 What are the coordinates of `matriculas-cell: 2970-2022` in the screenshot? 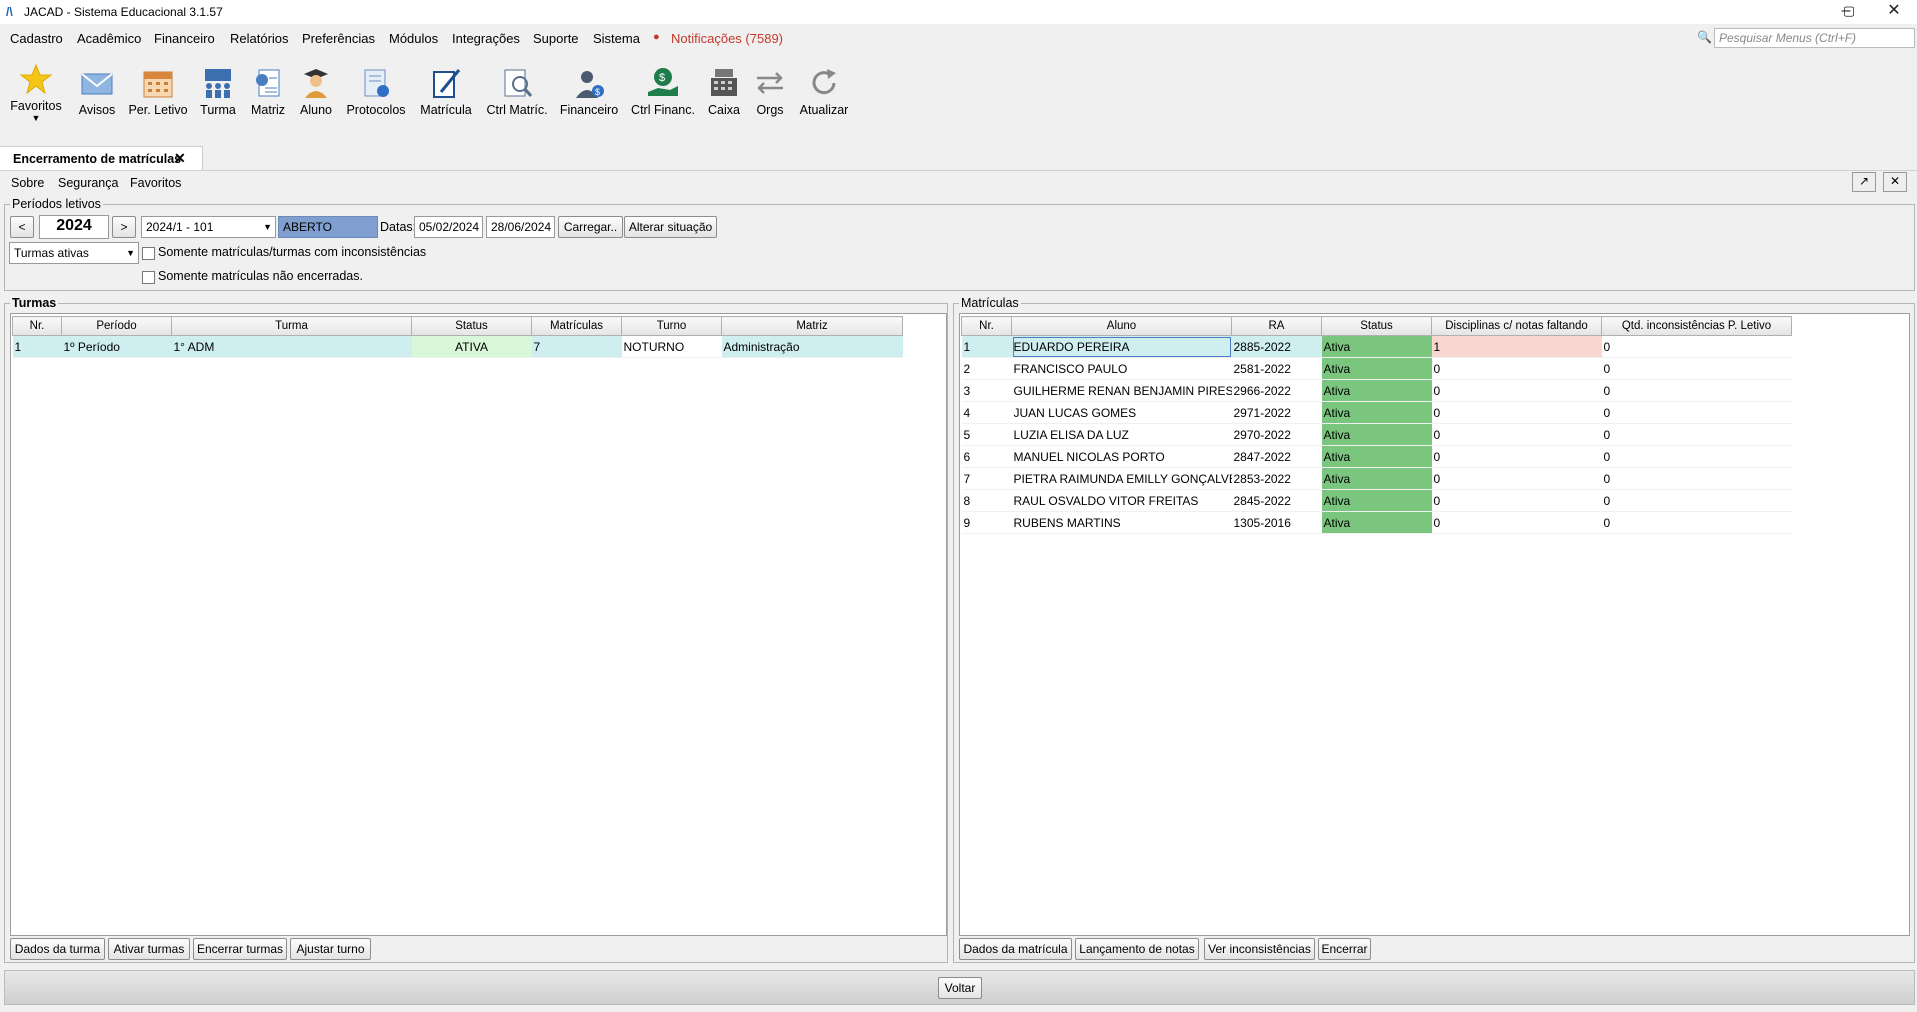 It's located at (1276, 434).